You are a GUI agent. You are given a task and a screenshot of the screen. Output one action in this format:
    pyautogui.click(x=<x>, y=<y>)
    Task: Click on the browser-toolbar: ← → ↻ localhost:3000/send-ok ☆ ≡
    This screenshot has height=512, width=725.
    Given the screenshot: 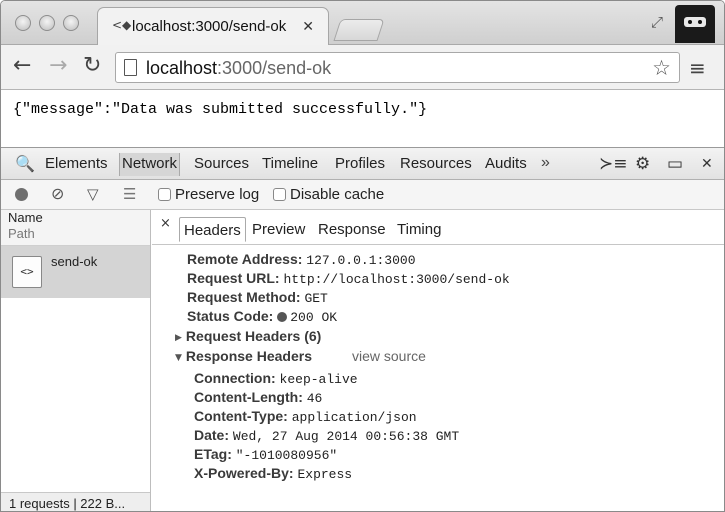 What is the action you would take?
    pyautogui.click(x=362, y=67)
    